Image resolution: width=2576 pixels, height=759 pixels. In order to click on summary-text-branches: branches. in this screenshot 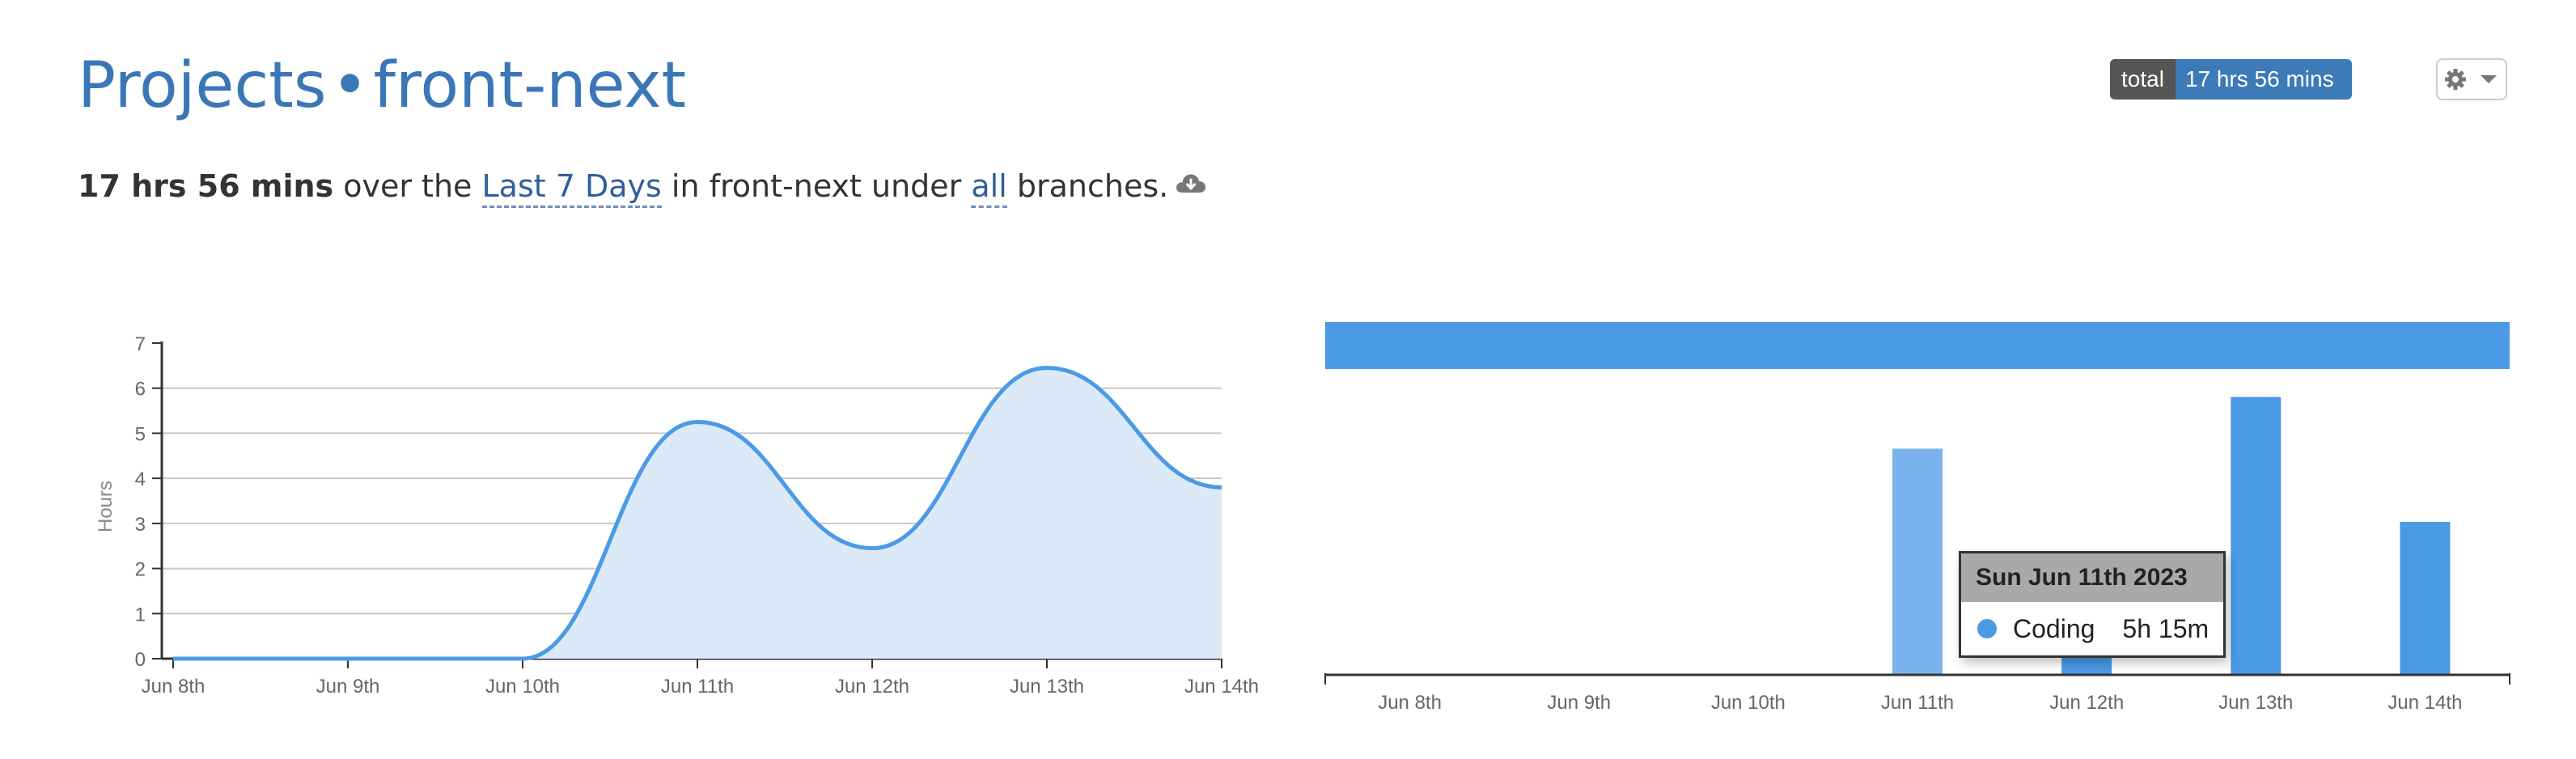, I will do `click(1087, 186)`.